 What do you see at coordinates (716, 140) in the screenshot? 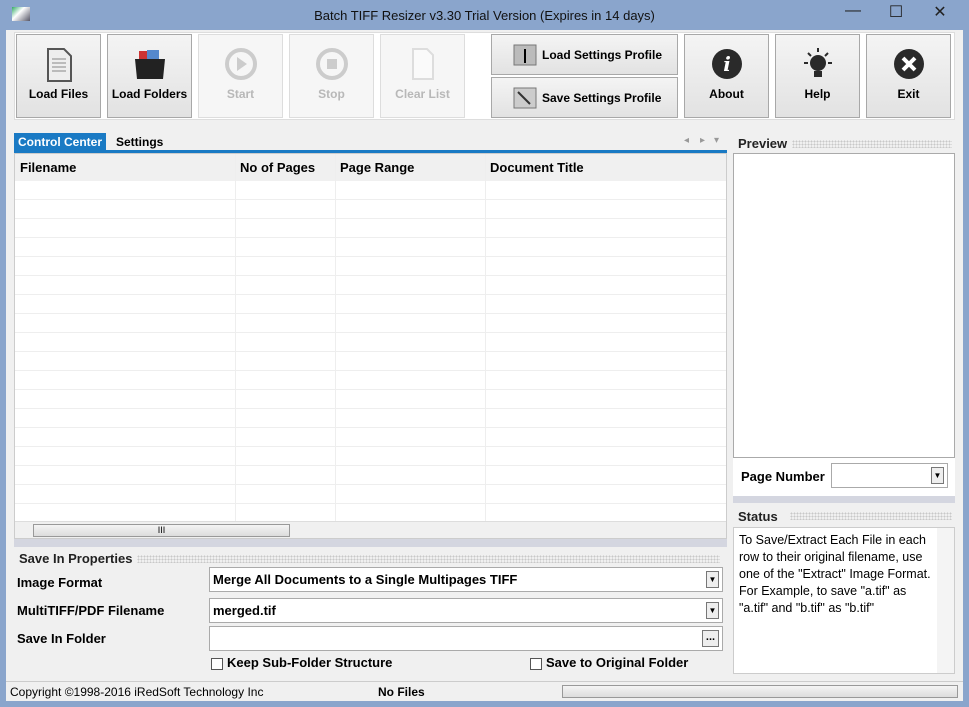
I see `tab-menu-icon: ▾` at bounding box center [716, 140].